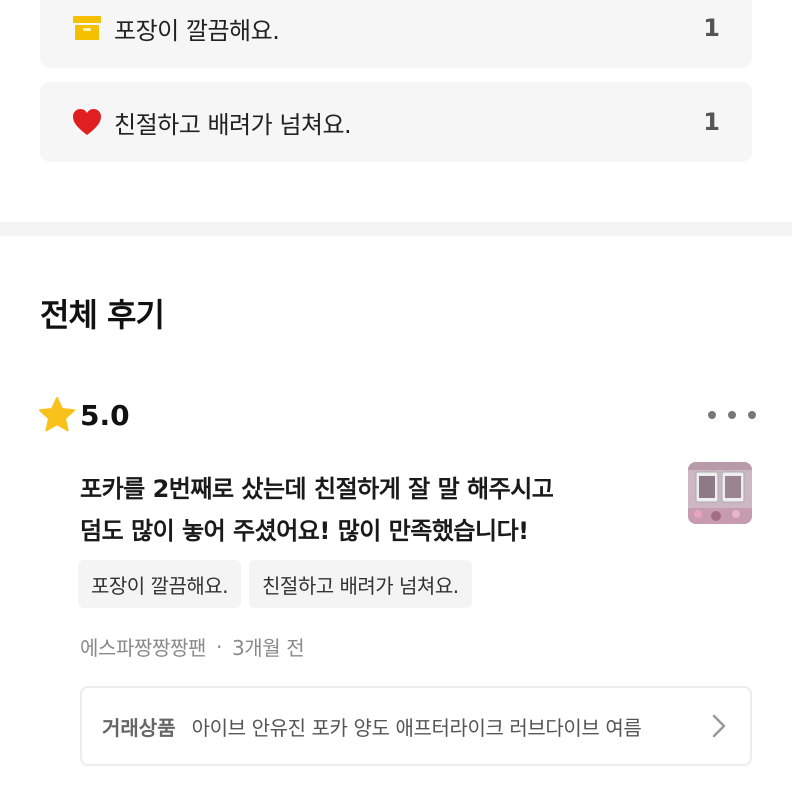 The height and width of the screenshot is (792, 792). Describe the element at coordinates (396, 34) in the screenshot. I see `summary-item-packaging: 포장이 깔끔해요. 1` at that location.